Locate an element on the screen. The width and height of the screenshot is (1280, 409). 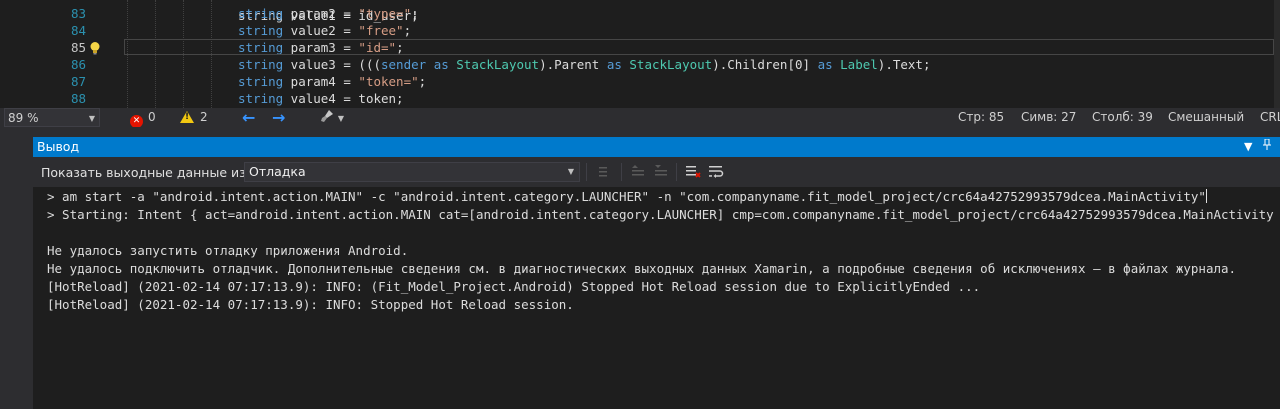
output-toolbar: Показать выходные данные из: Отладка ▼ is located at coordinates (656, 172).